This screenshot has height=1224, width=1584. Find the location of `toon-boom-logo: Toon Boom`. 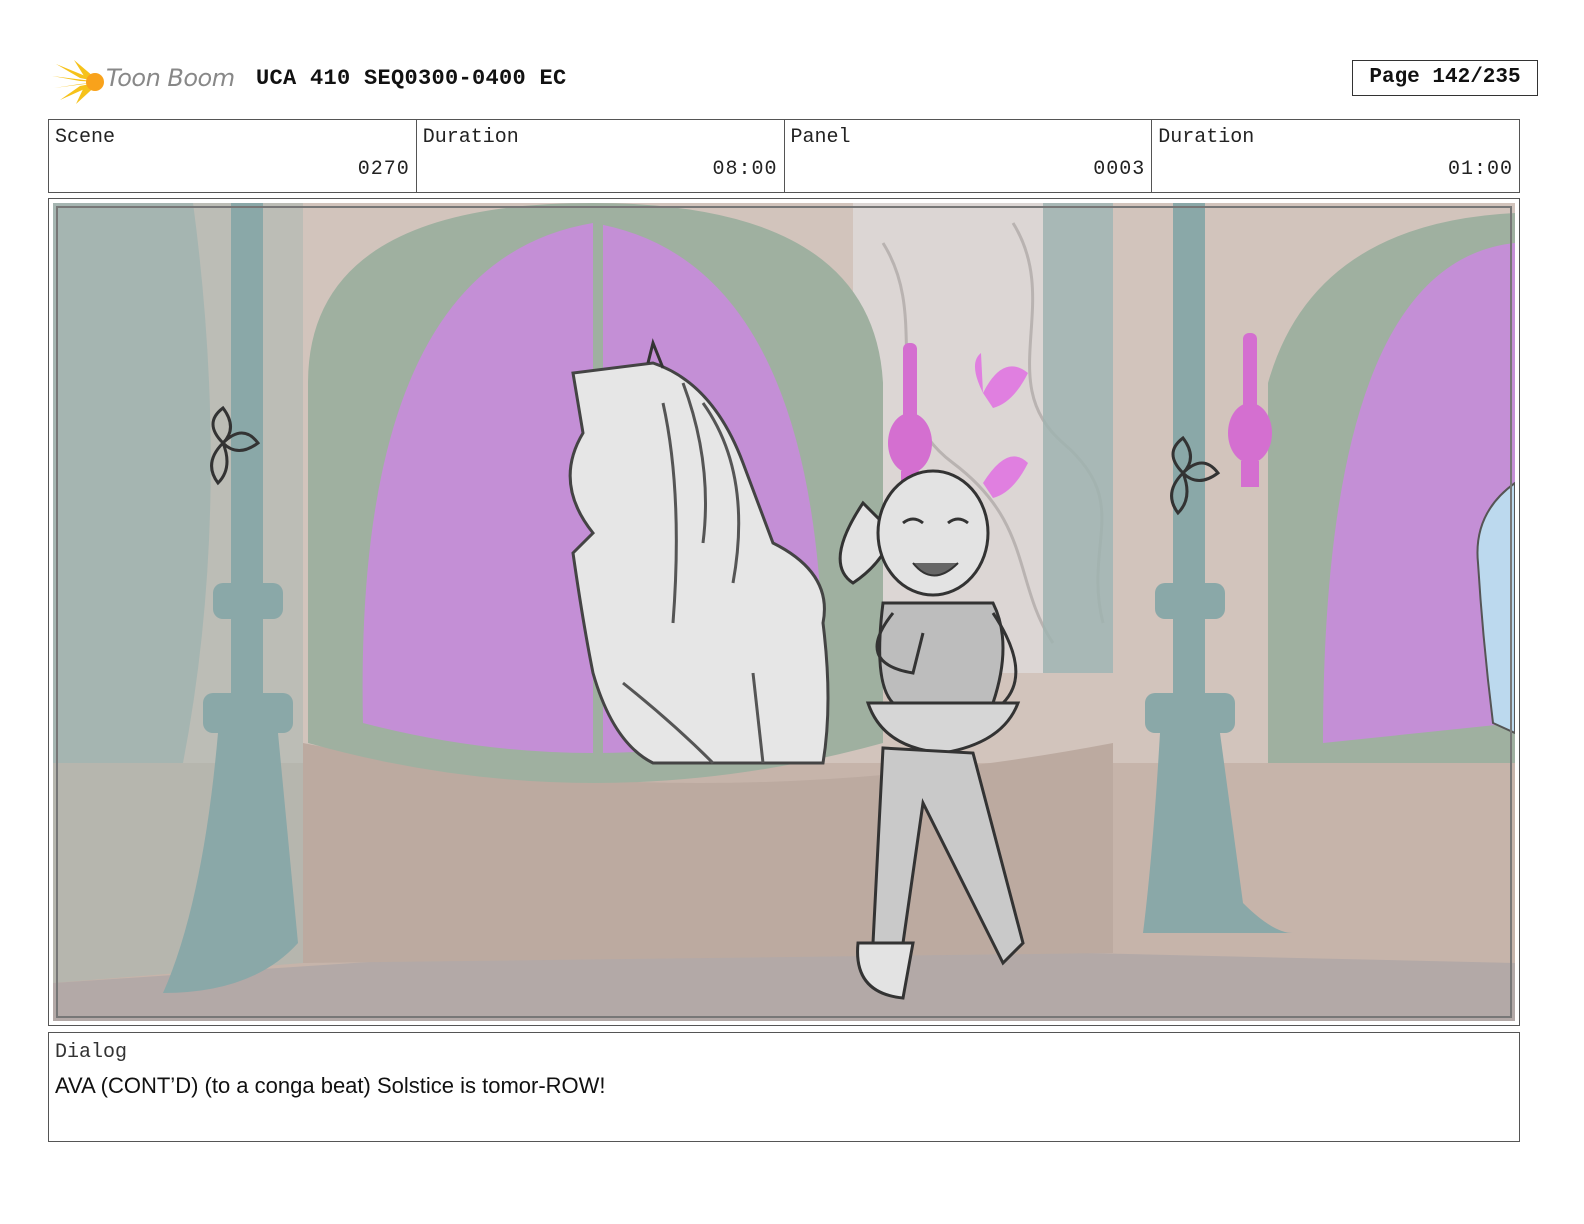

toon-boom-logo: Toon Boom is located at coordinates (145, 81).